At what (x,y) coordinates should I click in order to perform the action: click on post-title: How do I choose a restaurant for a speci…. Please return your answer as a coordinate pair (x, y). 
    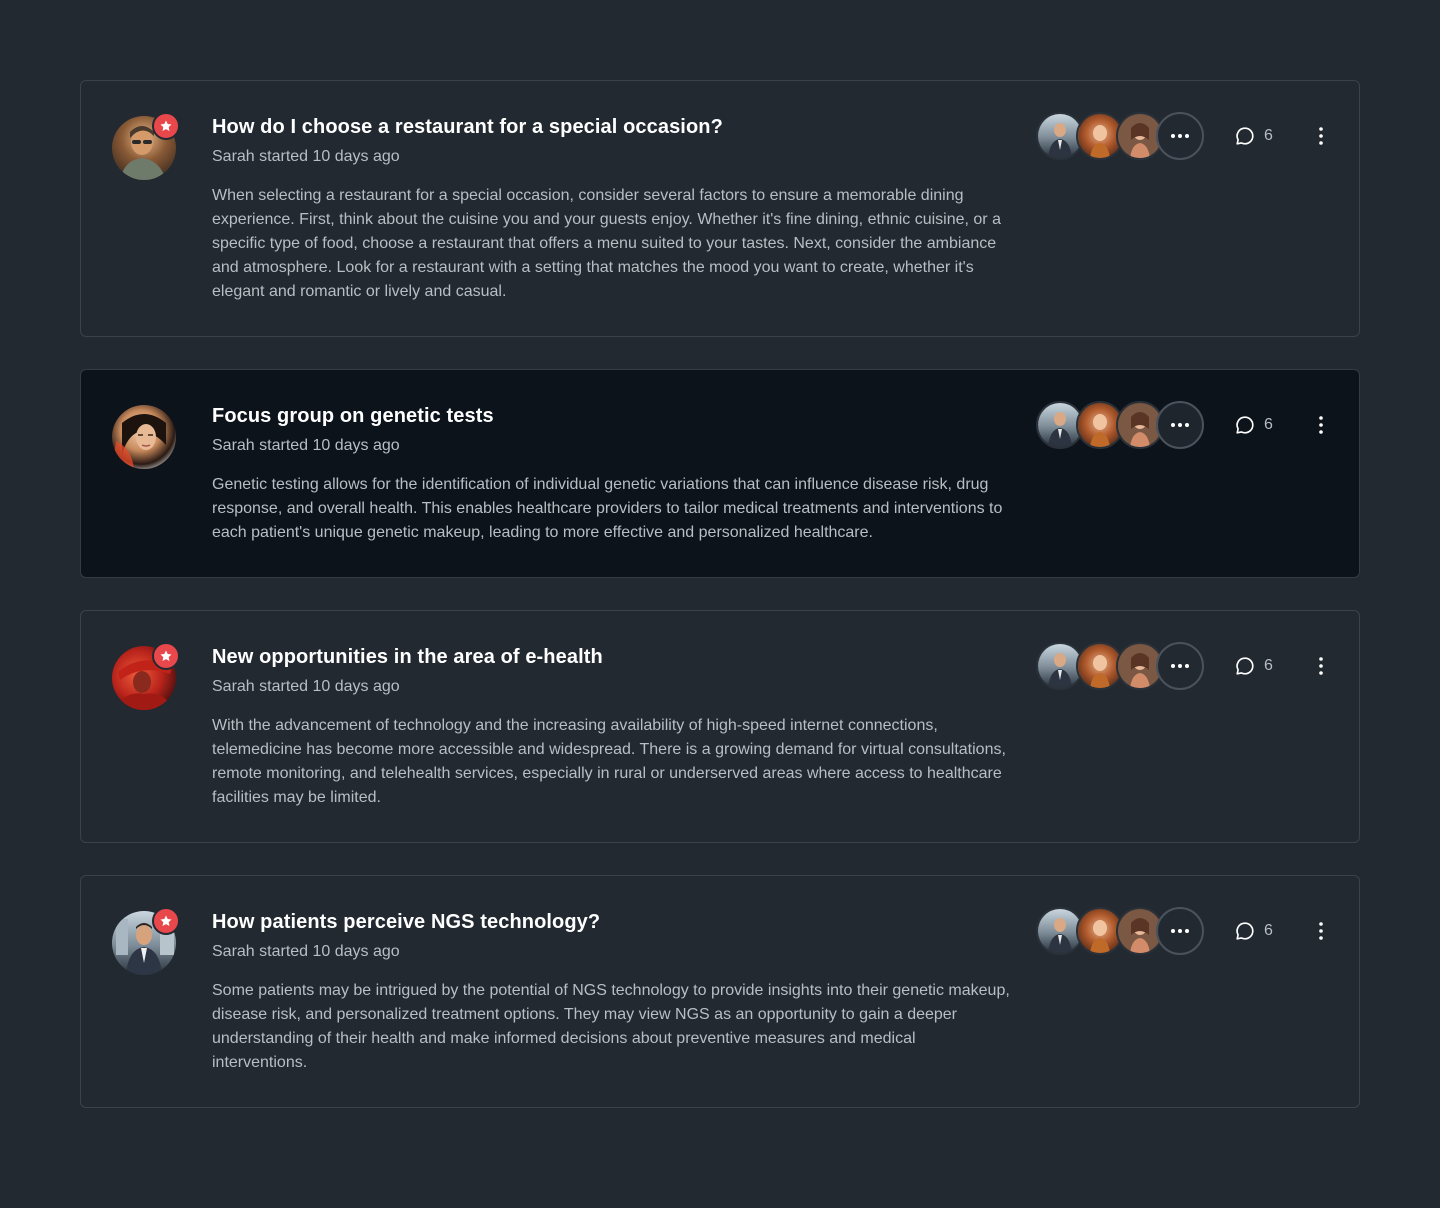
    Looking at the image, I should click on (612, 127).